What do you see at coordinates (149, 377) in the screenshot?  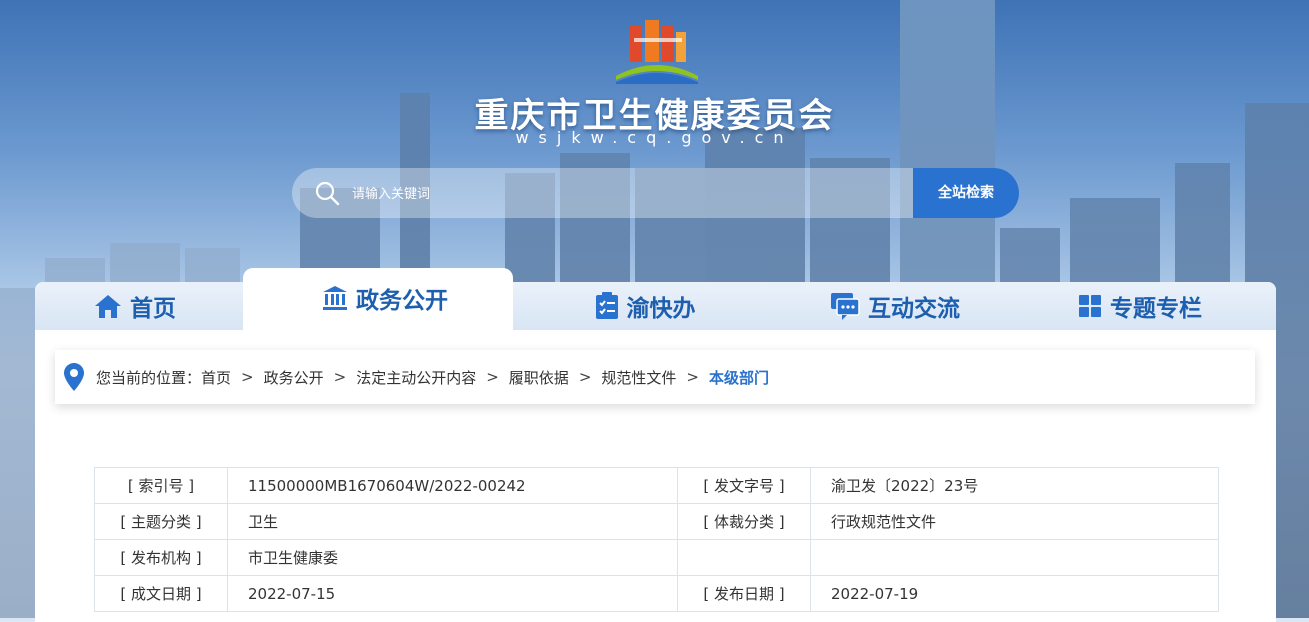 I see `breadcrumb-prefix: 您当前的位置：` at bounding box center [149, 377].